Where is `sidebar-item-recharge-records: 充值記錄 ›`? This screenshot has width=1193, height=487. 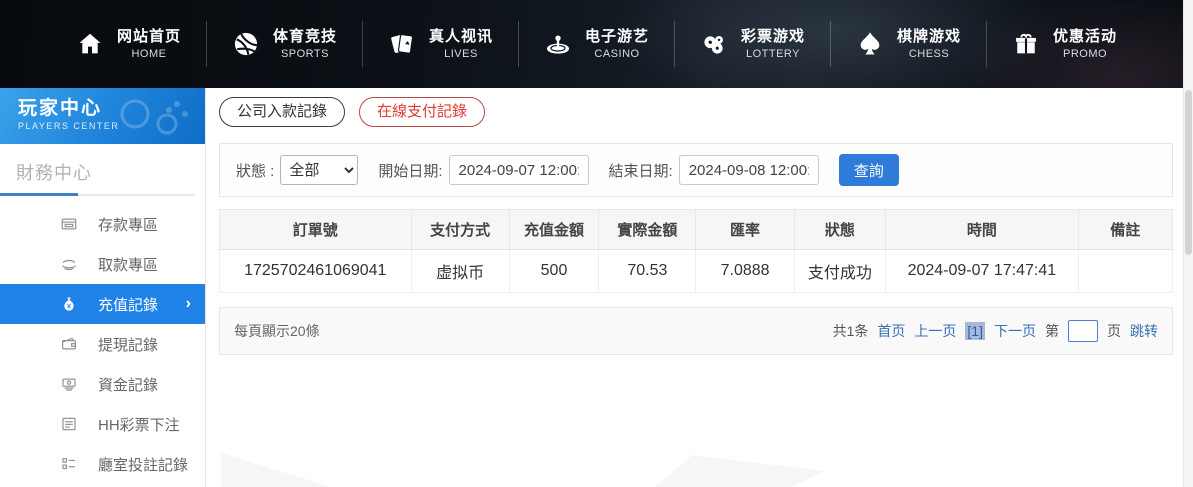 sidebar-item-recharge-records: 充值記錄 › is located at coordinates (102, 304).